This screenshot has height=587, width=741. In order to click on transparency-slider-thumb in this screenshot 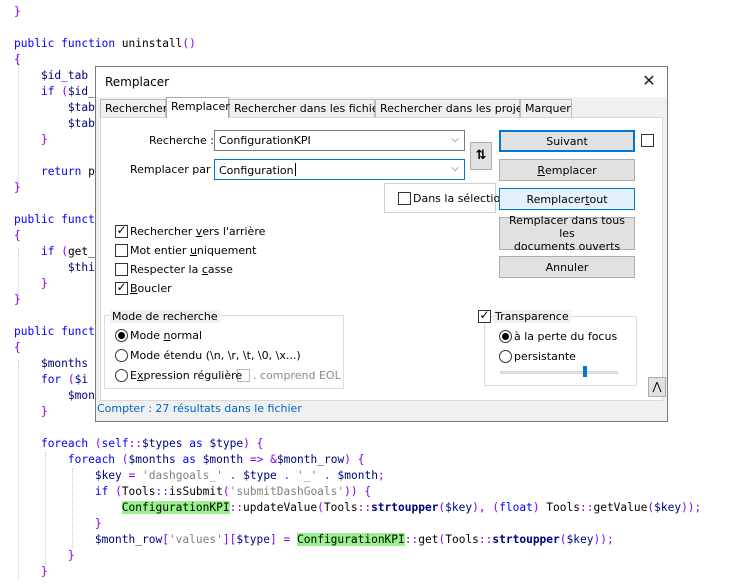, I will do `click(584, 371)`.